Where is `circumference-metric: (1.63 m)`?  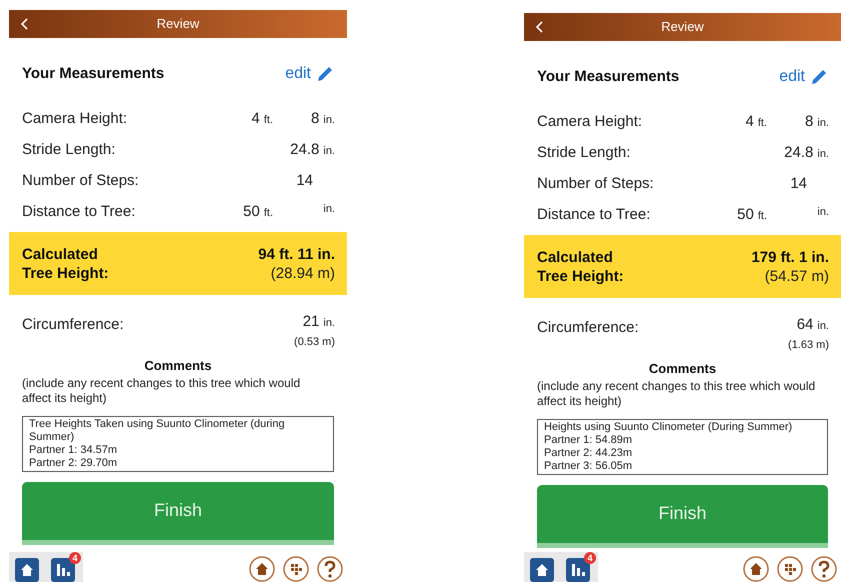 circumference-metric: (1.63 m) is located at coordinates (808, 345).